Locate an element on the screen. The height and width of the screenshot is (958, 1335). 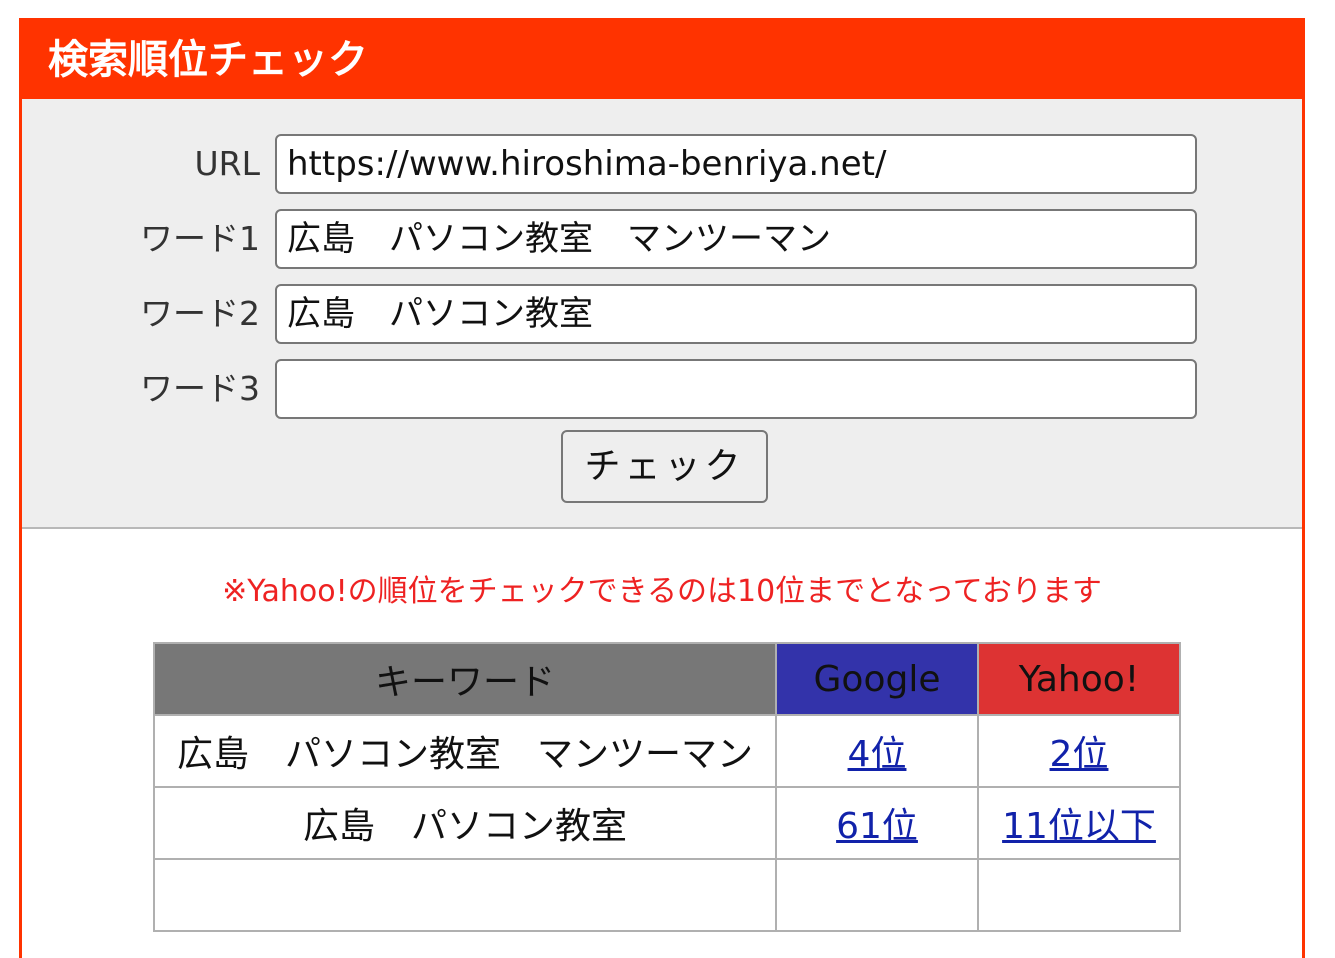
yahoo-rank-link: 11位以下 is located at coordinates (1079, 826).